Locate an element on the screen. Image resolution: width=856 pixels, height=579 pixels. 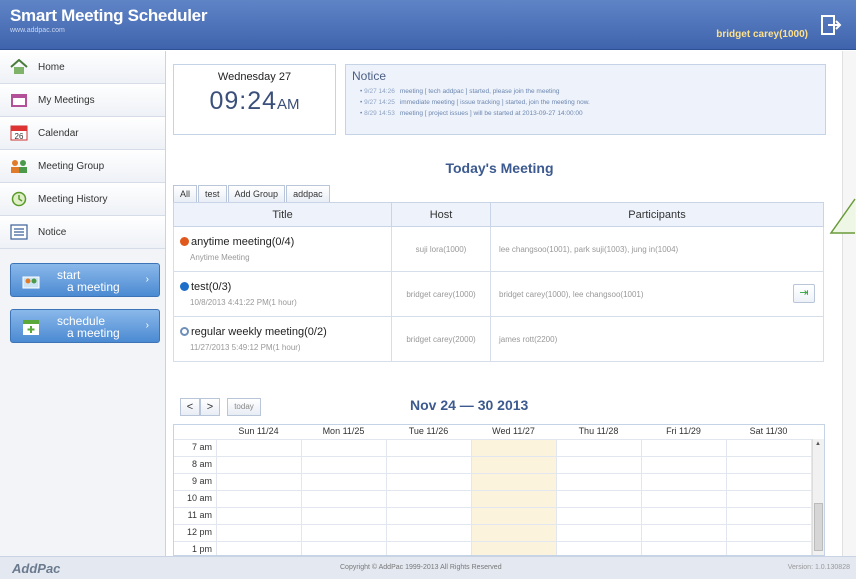
current-user: bridget carey(1000) is located at coordinates (762, 34).